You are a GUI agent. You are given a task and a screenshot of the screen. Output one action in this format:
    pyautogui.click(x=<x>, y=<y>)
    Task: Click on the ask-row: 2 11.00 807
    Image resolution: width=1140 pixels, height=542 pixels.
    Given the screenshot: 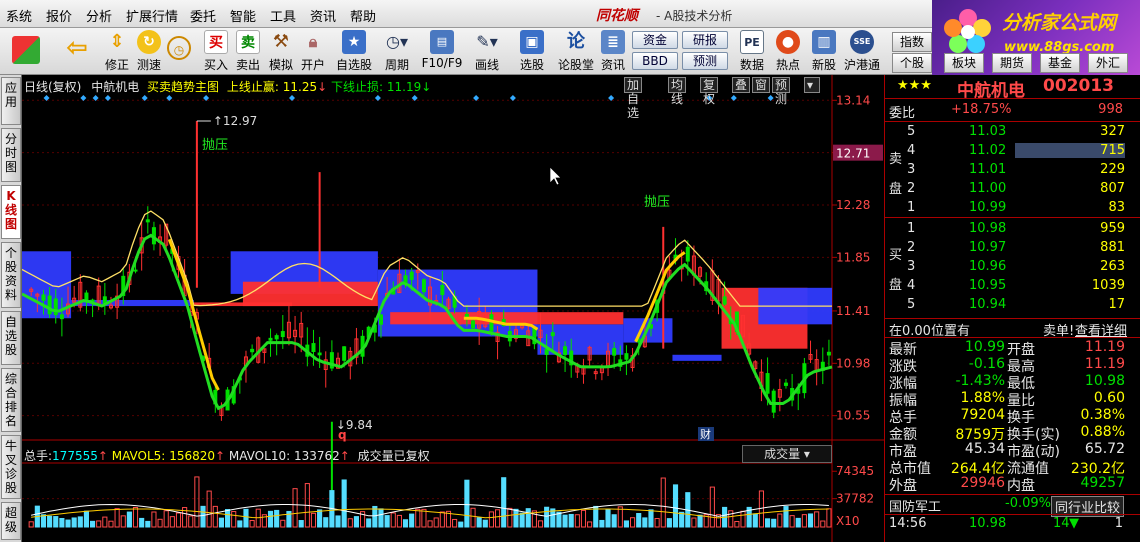 What is the action you would take?
    pyautogui.click(x=1012, y=189)
    